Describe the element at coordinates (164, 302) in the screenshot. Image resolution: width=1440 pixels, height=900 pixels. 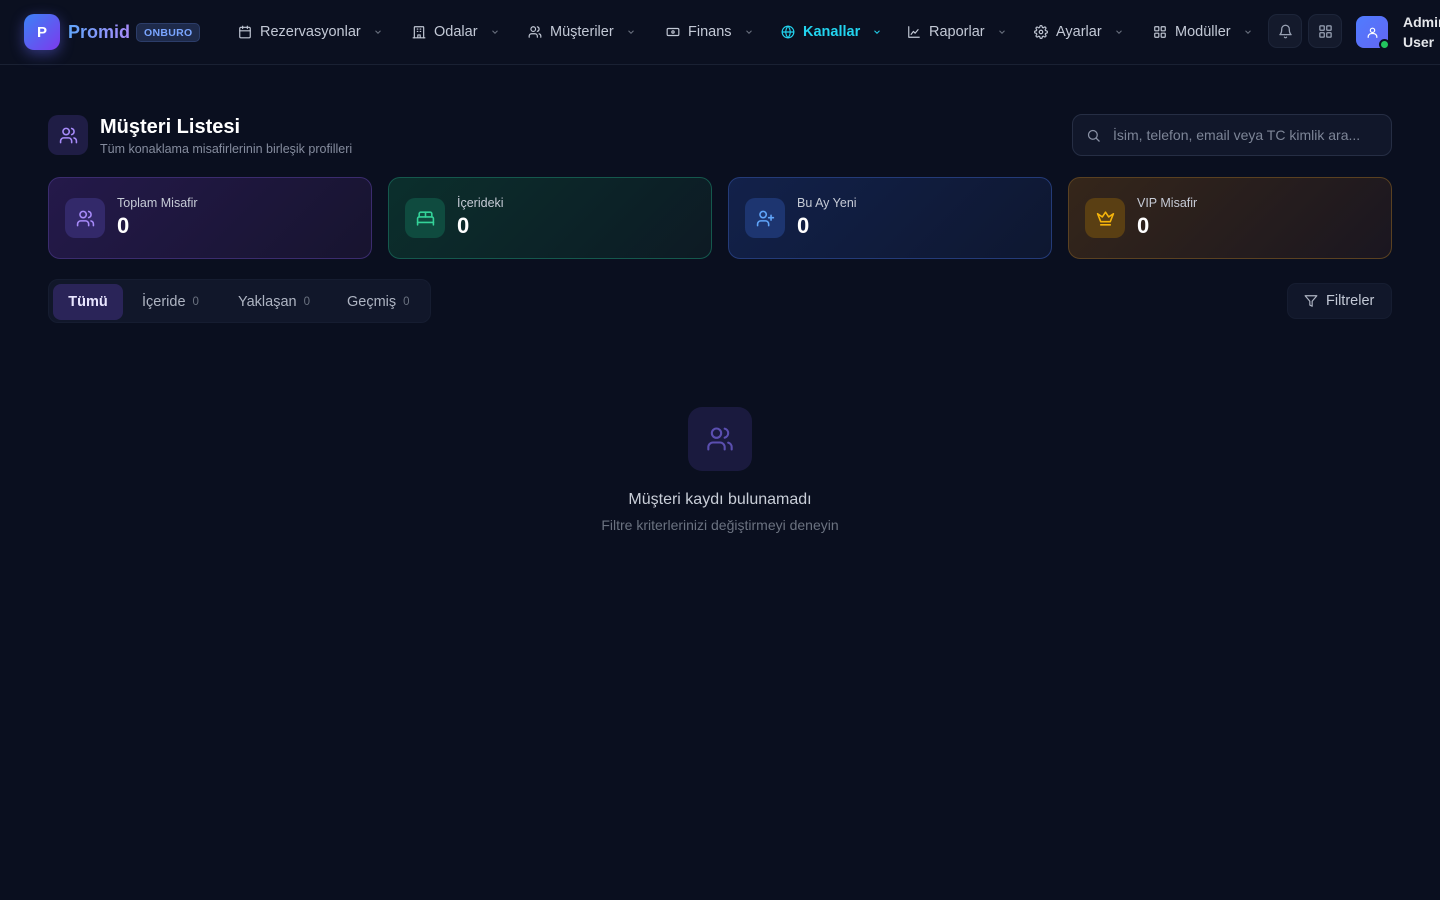
I see `tab-label: İçeride` at that location.